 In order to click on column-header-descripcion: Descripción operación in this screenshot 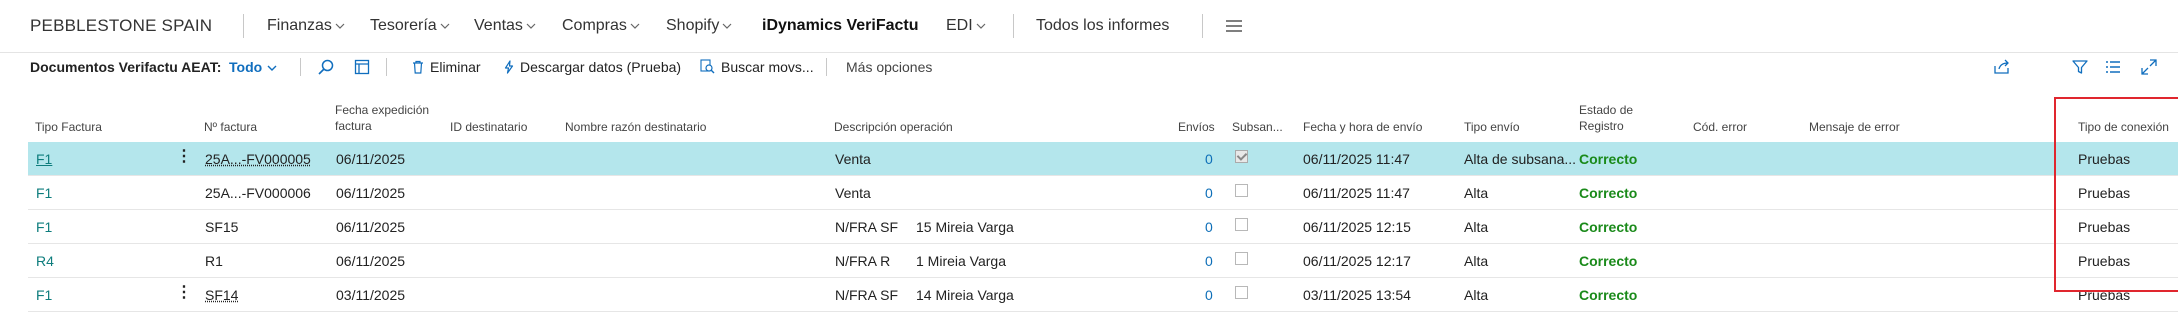, I will do `click(893, 127)`.